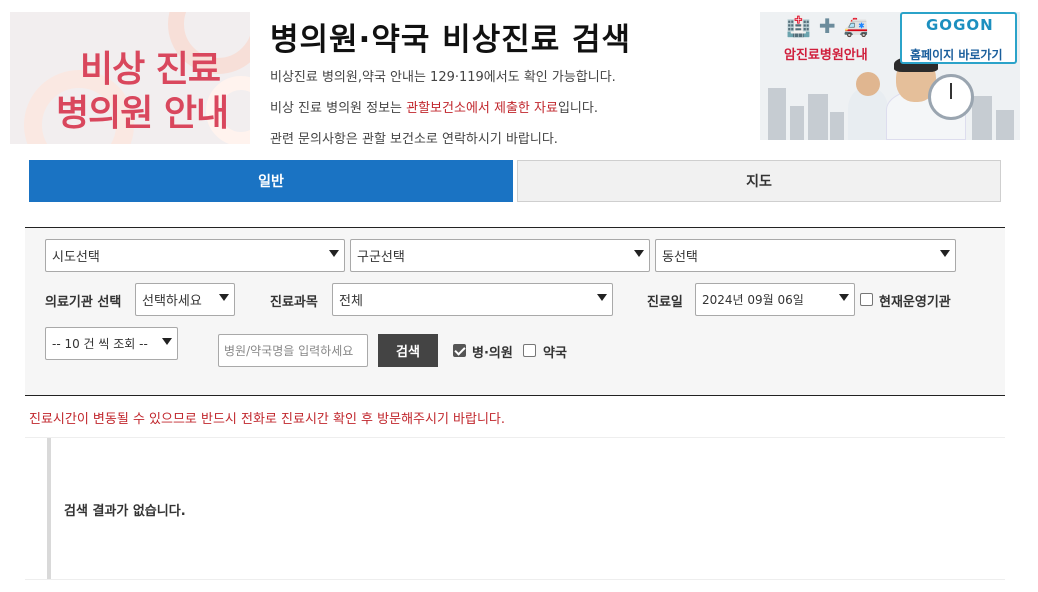  Describe the element at coordinates (459, 350) in the screenshot. I see `hospital-checkbox` at that location.